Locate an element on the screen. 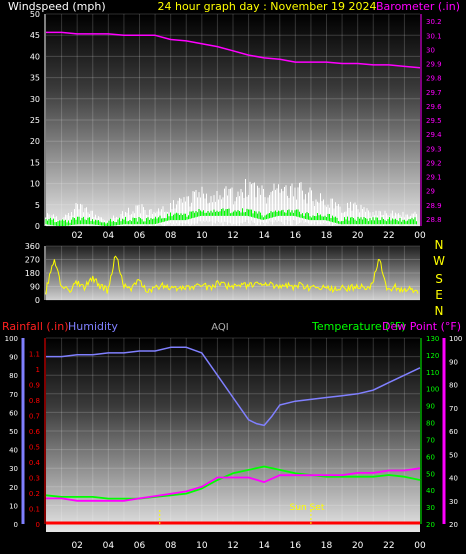  humidity-y-tick-label: 70 is located at coordinates (13, 395).